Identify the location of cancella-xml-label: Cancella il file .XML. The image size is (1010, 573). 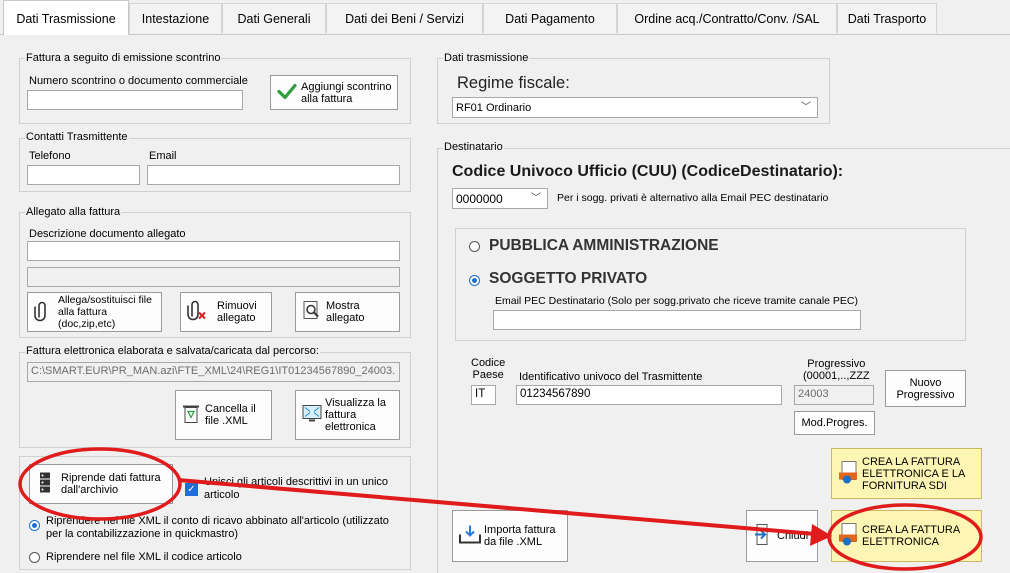
(230, 415).